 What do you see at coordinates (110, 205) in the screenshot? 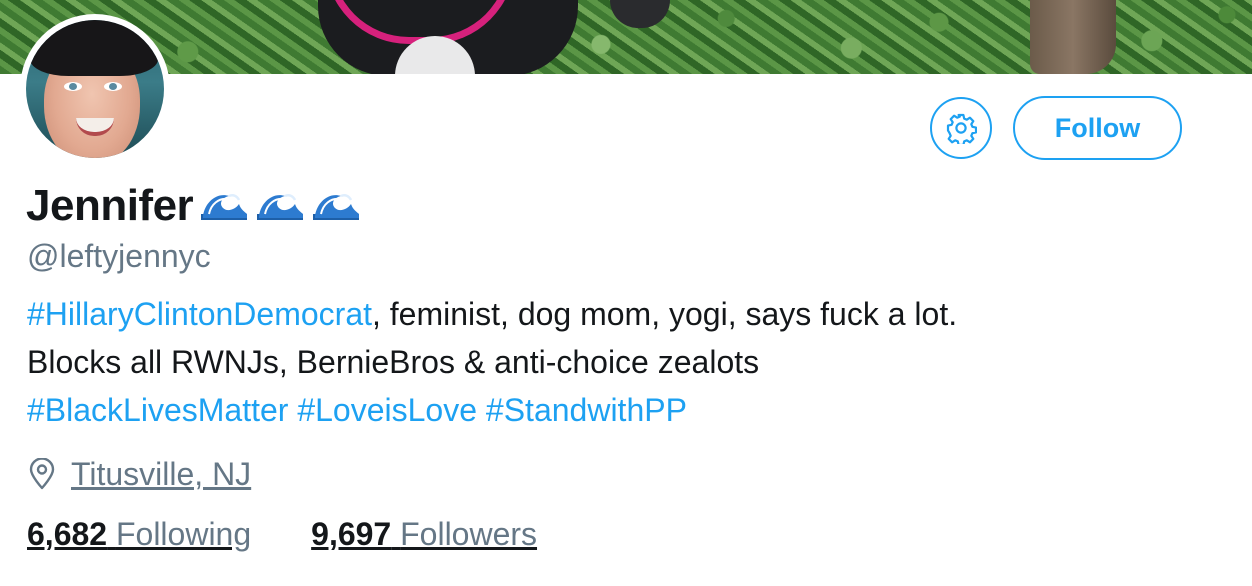
I see `profile-name: Jennifer` at bounding box center [110, 205].